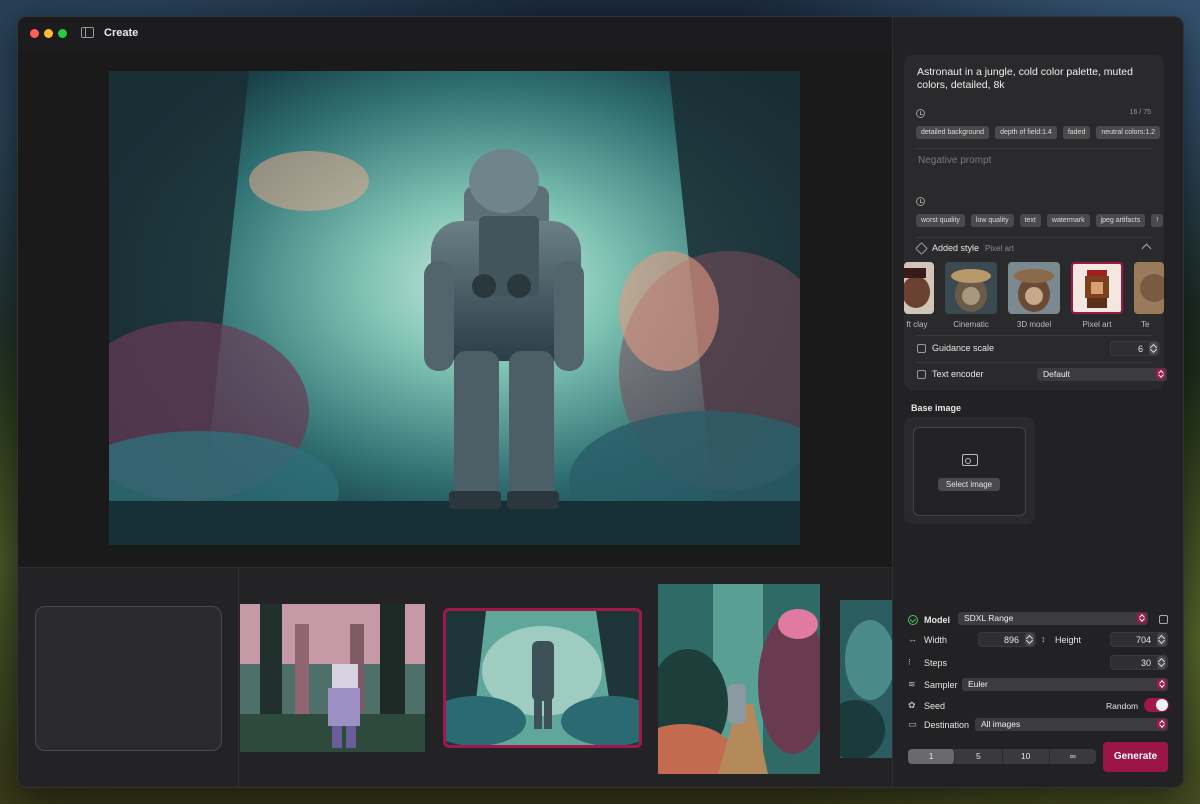 Image resolution: width=1200 pixels, height=804 pixels. What do you see at coordinates (912, 684) in the screenshot?
I see `sampler-icon: ≋` at bounding box center [912, 684].